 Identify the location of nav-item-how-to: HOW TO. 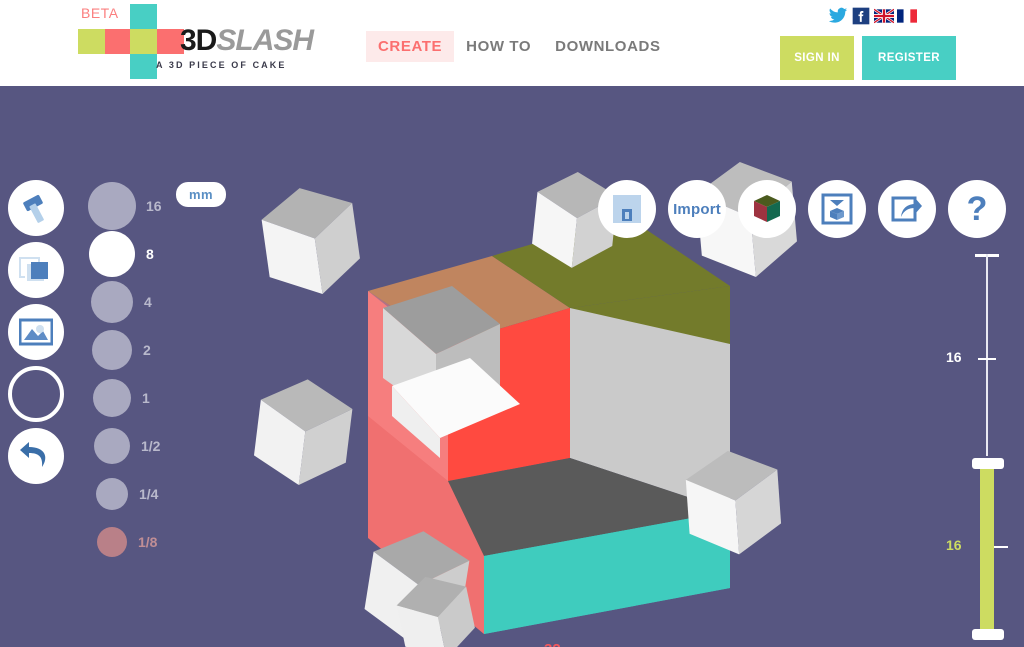
(498, 46).